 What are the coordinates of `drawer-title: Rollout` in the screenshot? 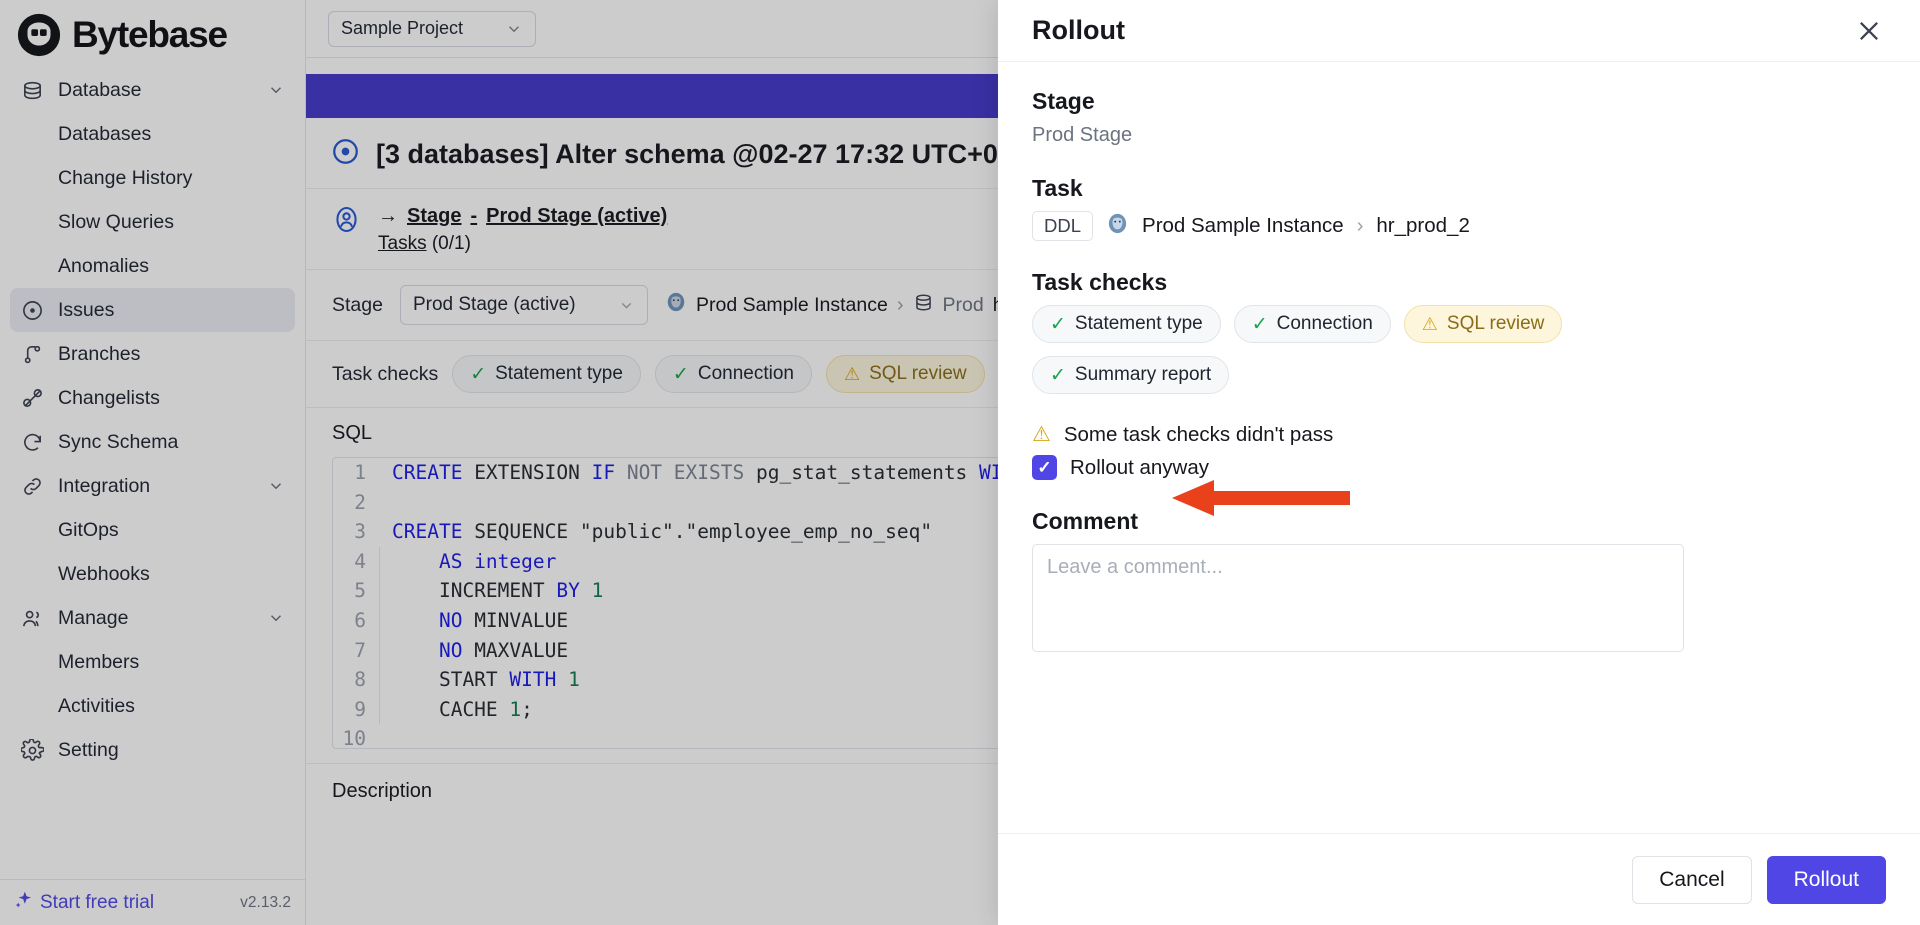 It's located at (1078, 30).